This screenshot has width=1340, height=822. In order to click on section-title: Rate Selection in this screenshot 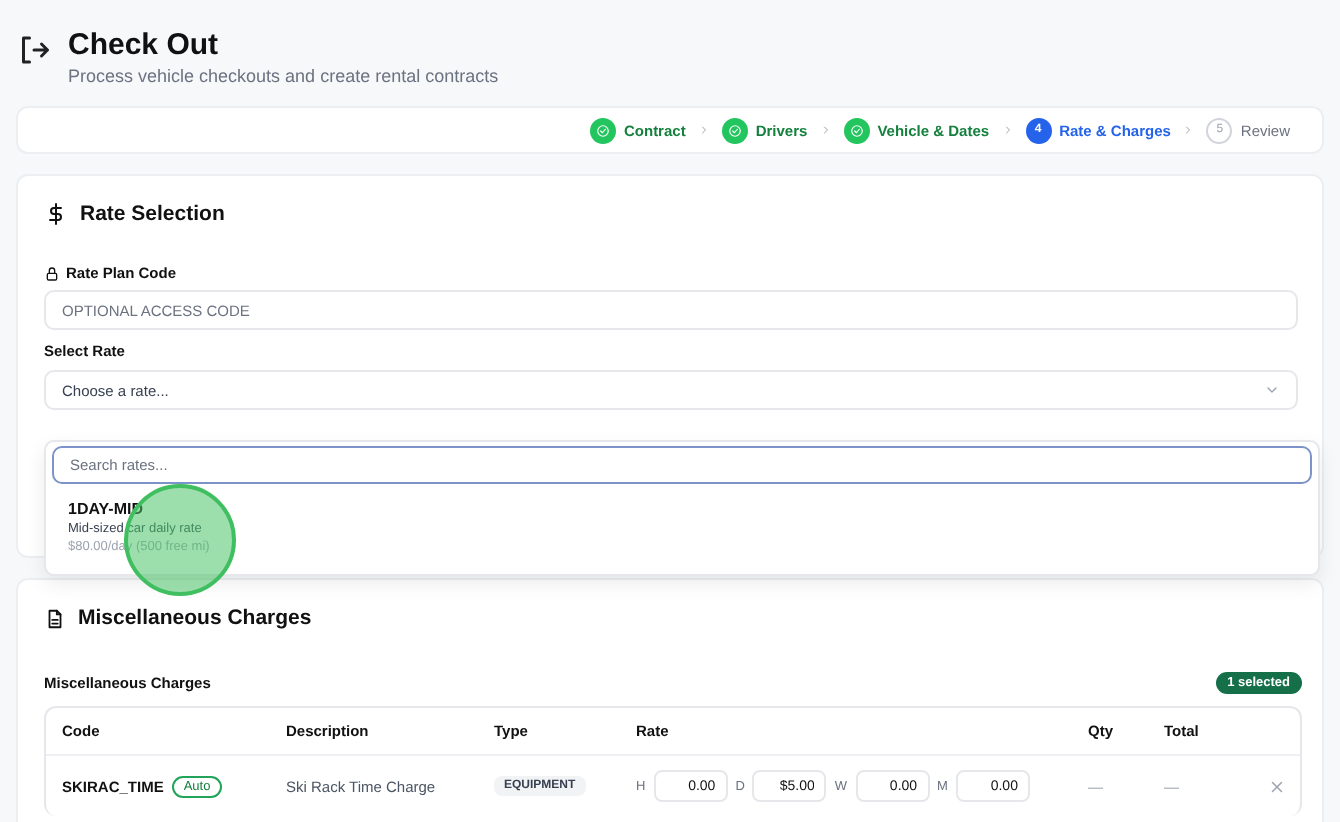, I will do `click(152, 214)`.